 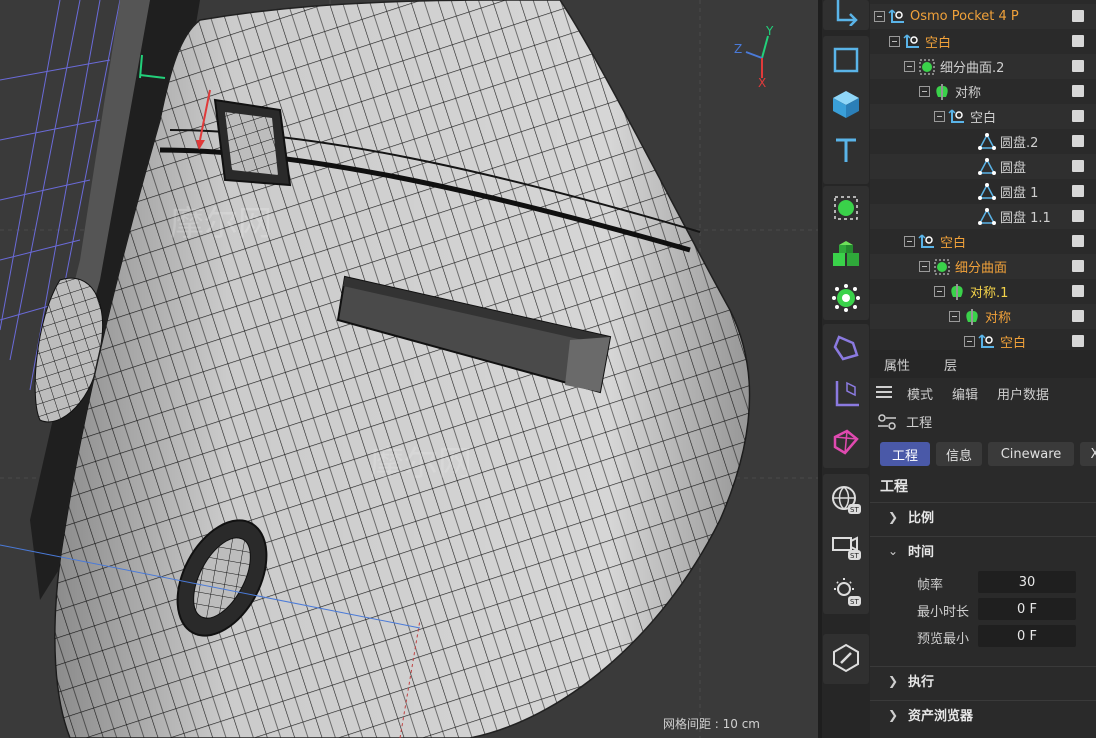 What do you see at coordinates (894, 487) in the screenshot?
I see `section-title: 工程` at bounding box center [894, 487].